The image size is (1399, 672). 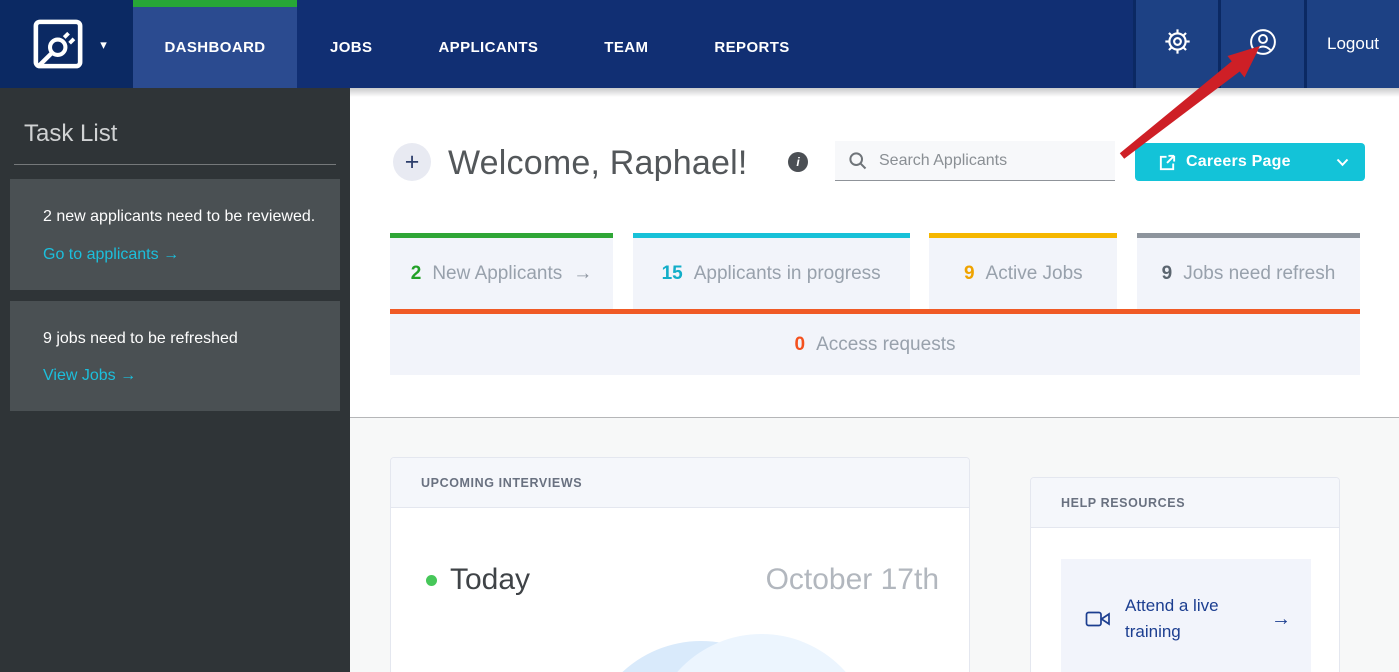 I want to click on info-icon: i, so click(x=798, y=162).